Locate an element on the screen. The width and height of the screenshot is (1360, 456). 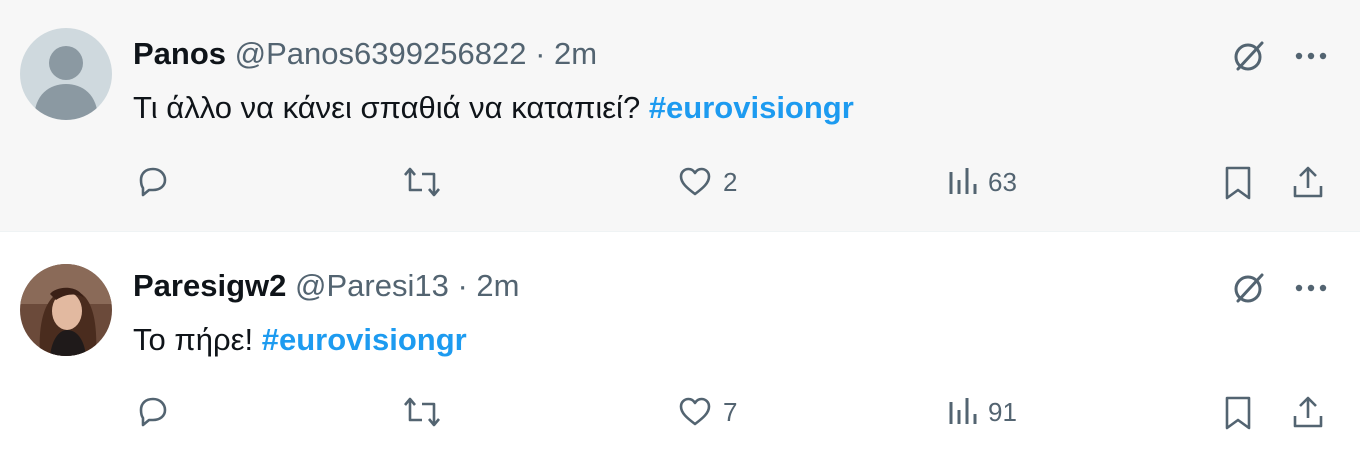
user-handle: @Panos6399256822 is located at coordinates (381, 53).